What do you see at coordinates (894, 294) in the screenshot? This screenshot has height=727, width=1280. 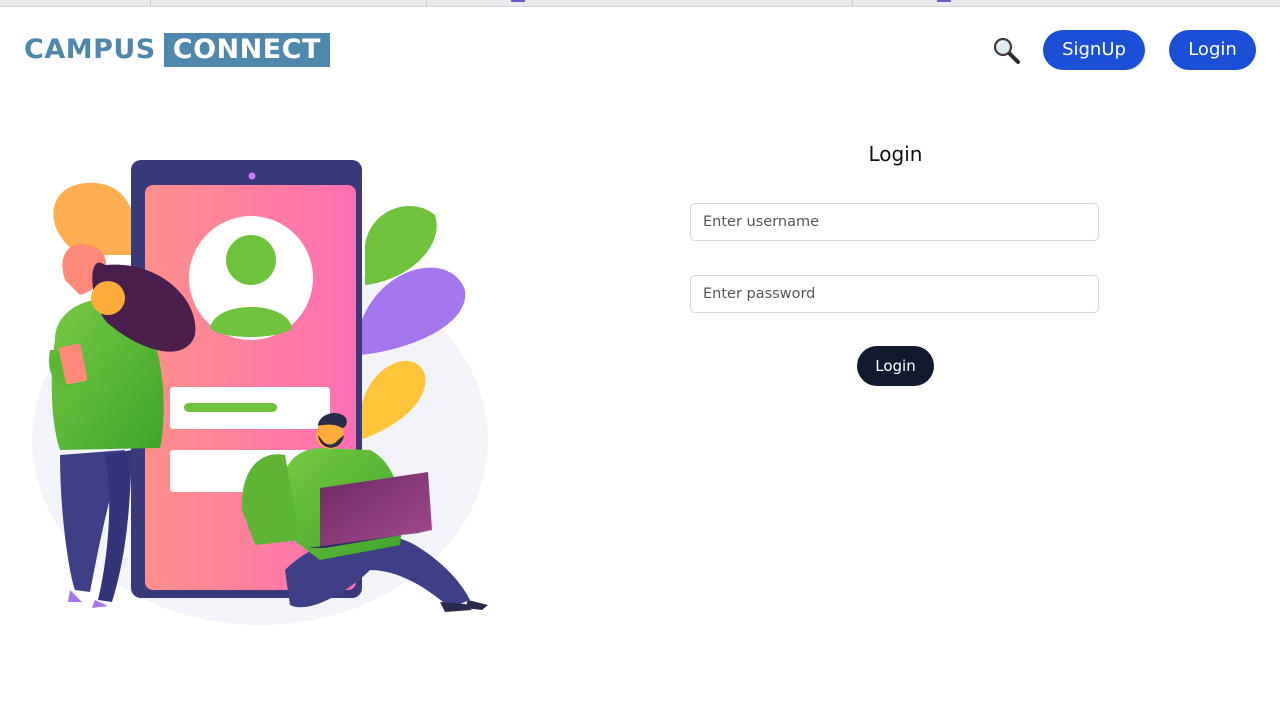 I see `password-input` at bounding box center [894, 294].